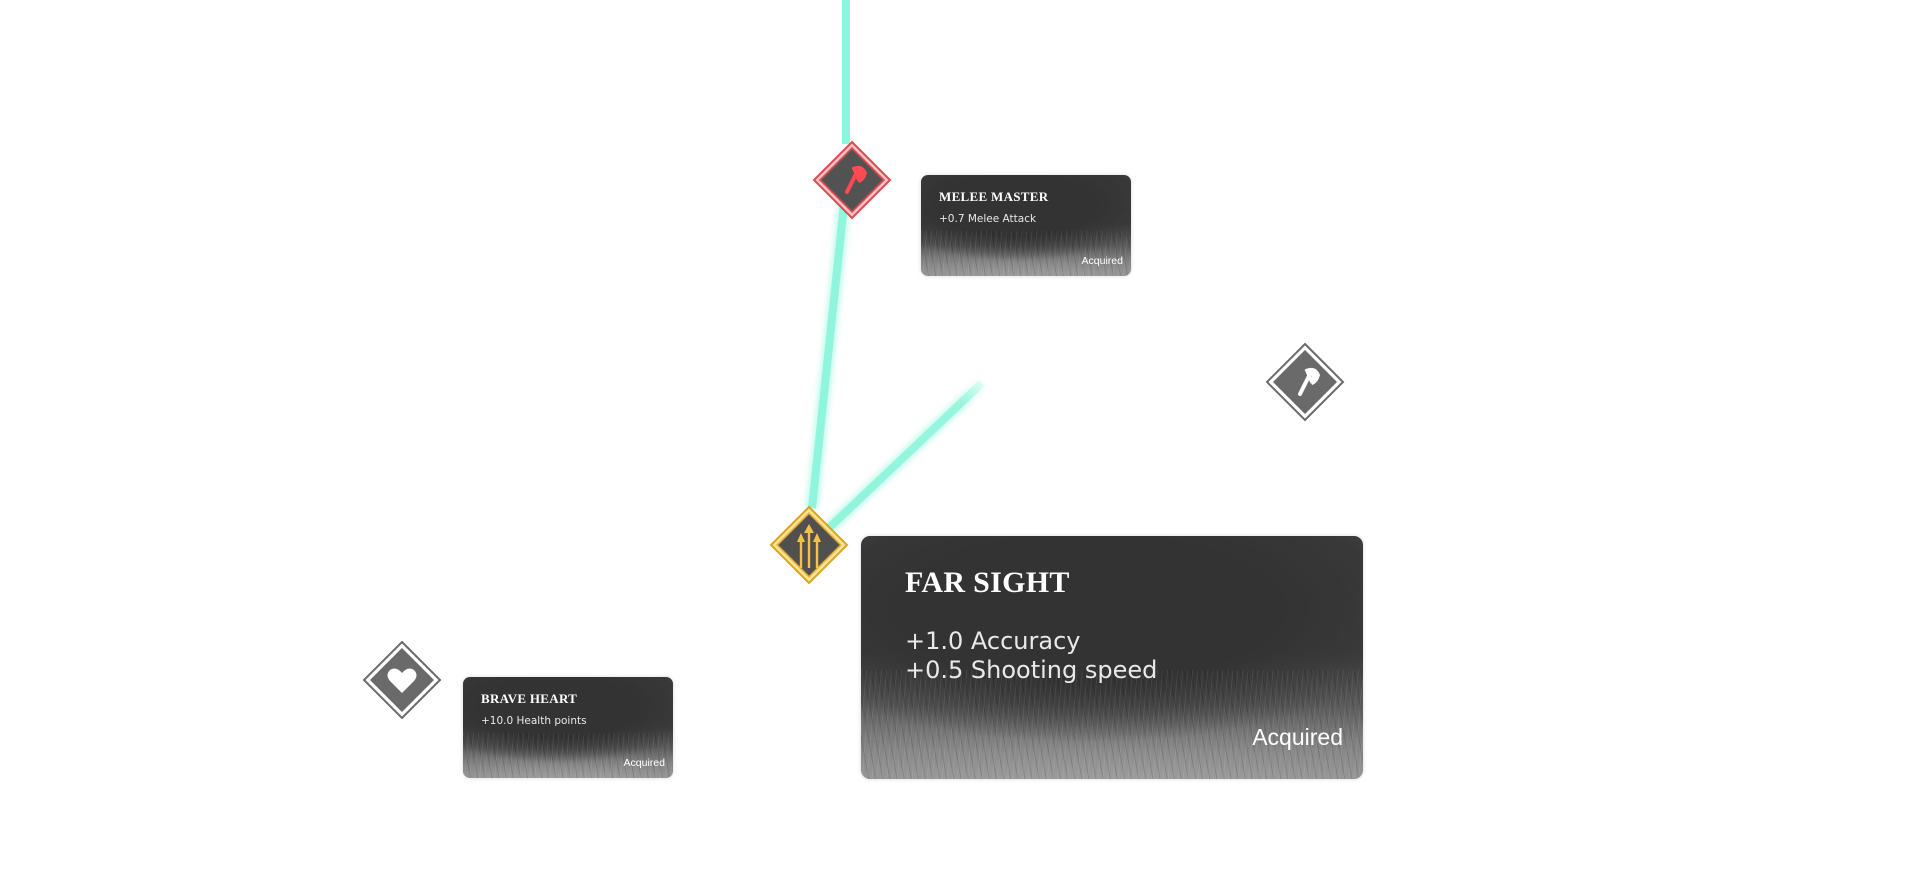  I want to click on skill-stat: +10.0 Health points, so click(534, 721).